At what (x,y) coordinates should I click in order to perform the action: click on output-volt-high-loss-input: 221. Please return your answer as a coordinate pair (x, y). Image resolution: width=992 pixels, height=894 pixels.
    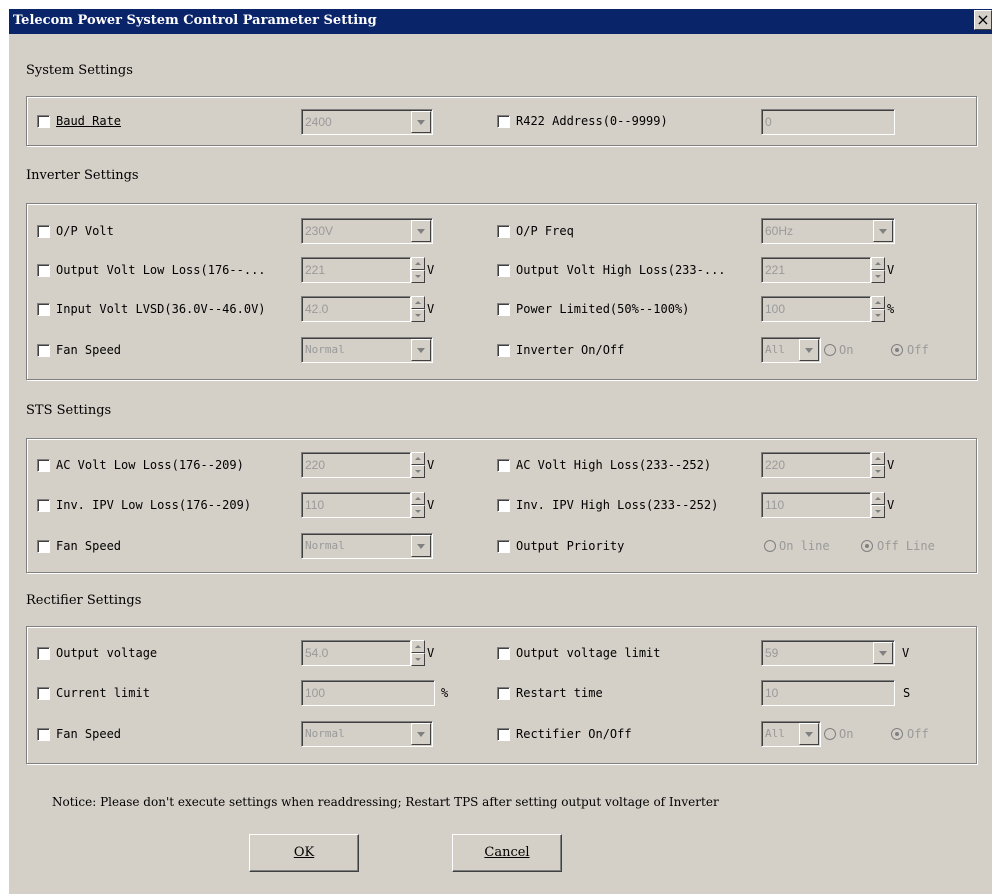
    Looking at the image, I should click on (816, 270).